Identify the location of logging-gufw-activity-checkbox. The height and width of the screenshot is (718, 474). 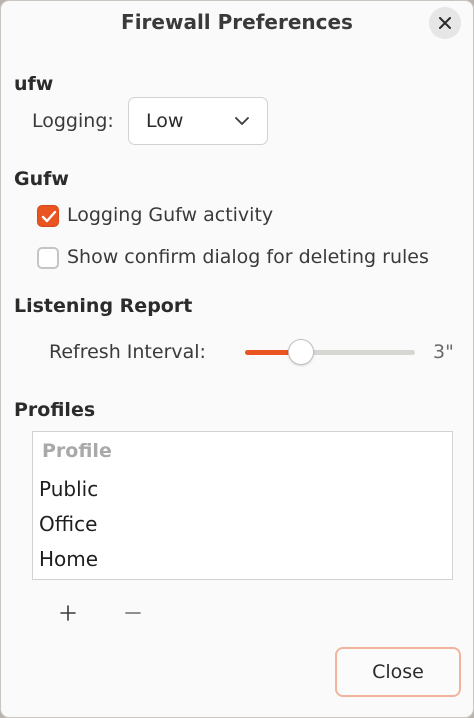
(48, 216).